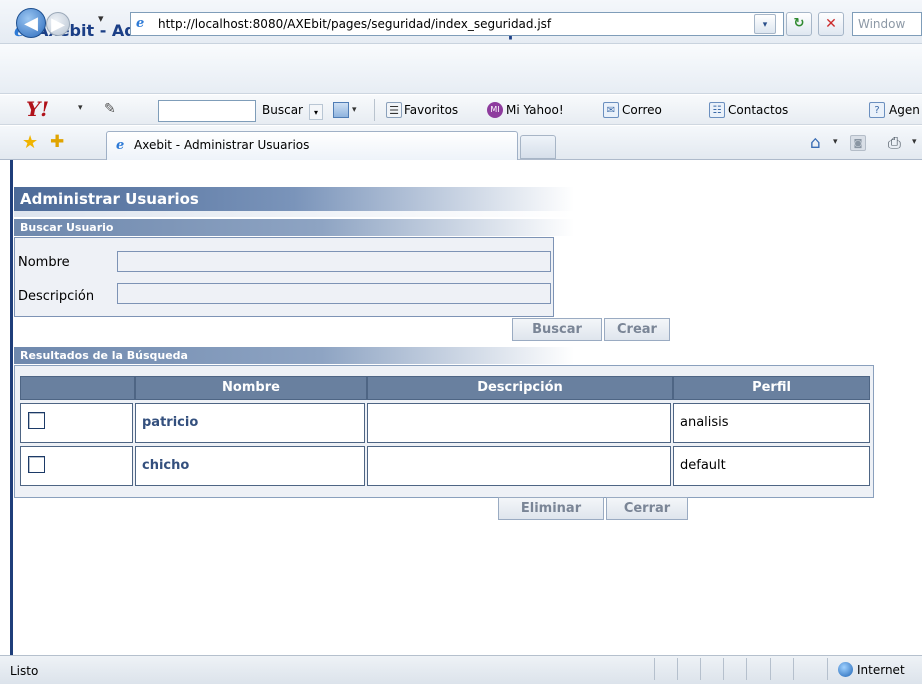  What do you see at coordinates (58, 24) in the screenshot?
I see `forward-arrow-icon: ▶` at bounding box center [58, 24].